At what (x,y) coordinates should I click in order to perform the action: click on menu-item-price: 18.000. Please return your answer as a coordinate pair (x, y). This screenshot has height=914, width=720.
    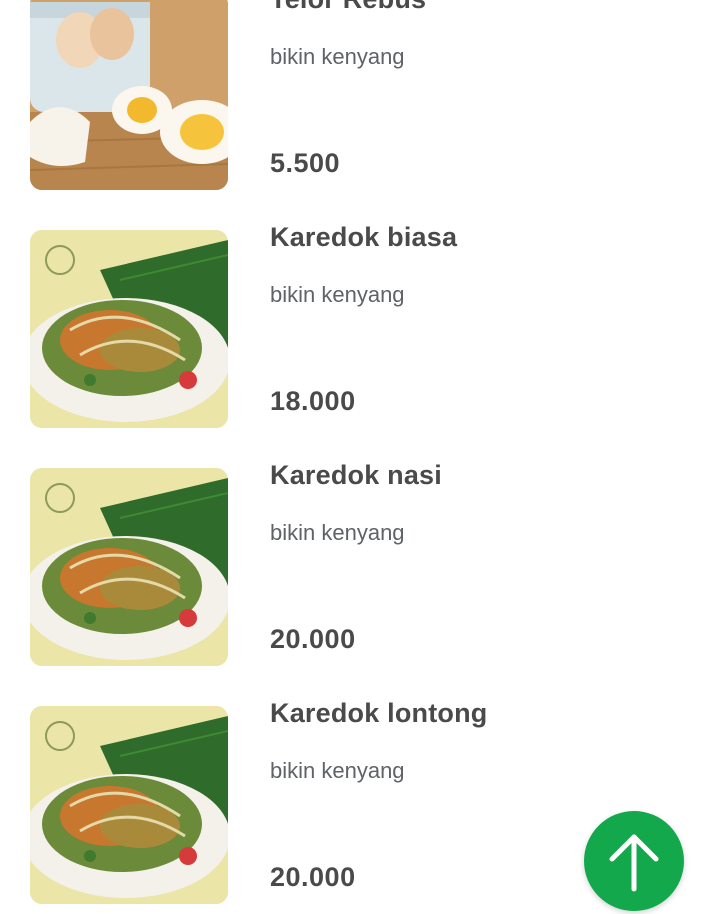
    Looking at the image, I should click on (313, 401).